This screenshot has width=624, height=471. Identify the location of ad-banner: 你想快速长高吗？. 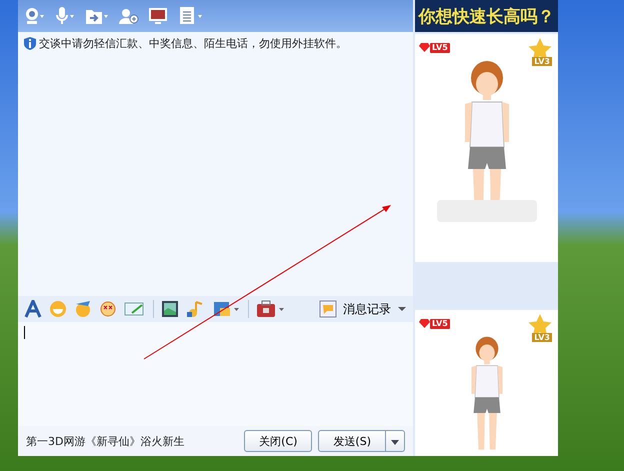
(486, 16).